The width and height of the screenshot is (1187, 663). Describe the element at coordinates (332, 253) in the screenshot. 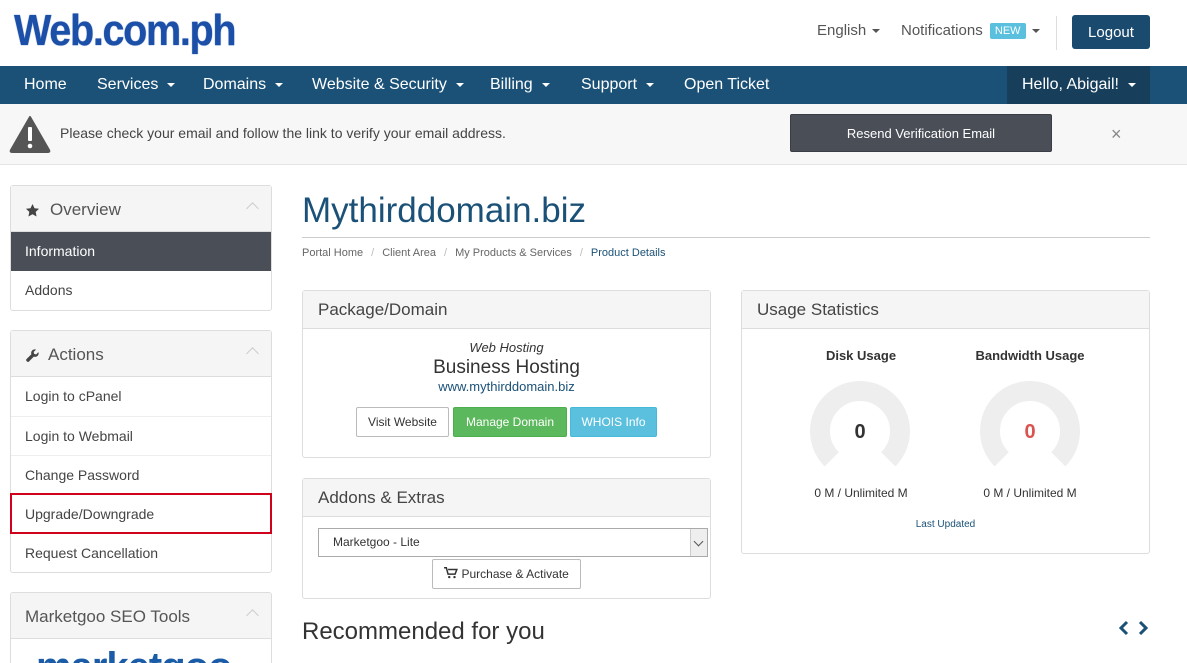

I see `breadcrumb-portal-home: Portal Home` at that location.